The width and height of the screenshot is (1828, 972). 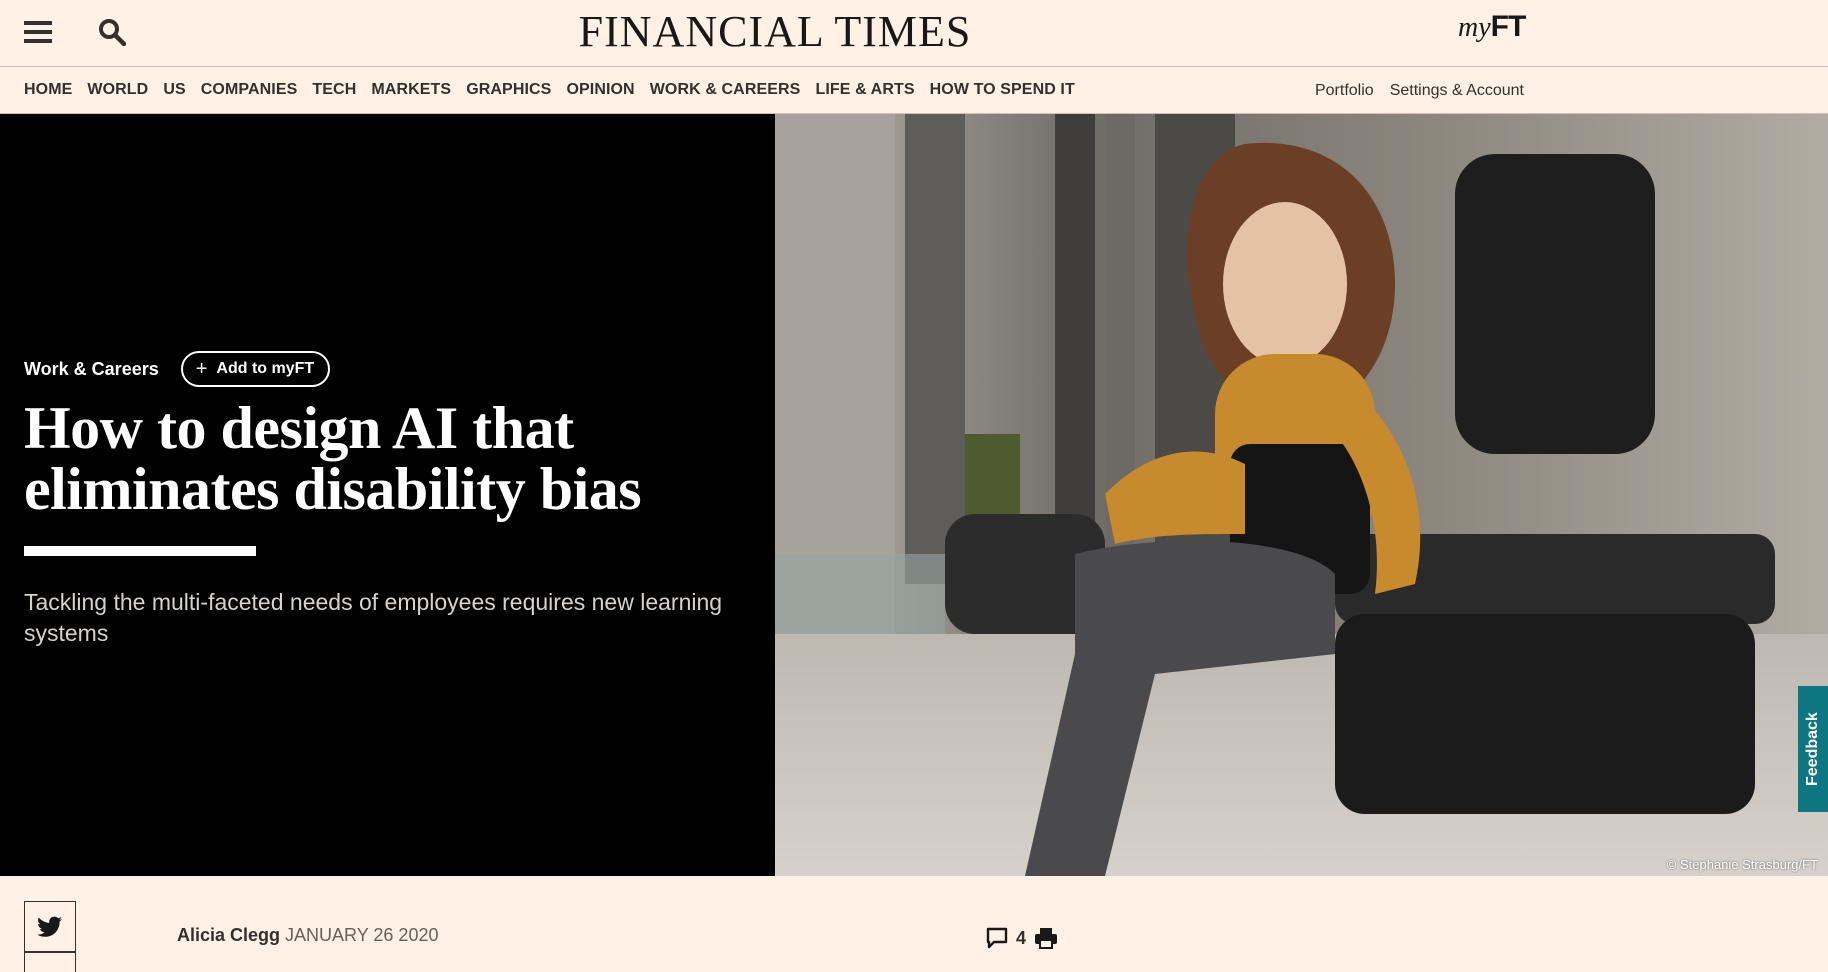 What do you see at coordinates (1457, 91) in the screenshot?
I see `settings-account-link: Settings & Account` at bounding box center [1457, 91].